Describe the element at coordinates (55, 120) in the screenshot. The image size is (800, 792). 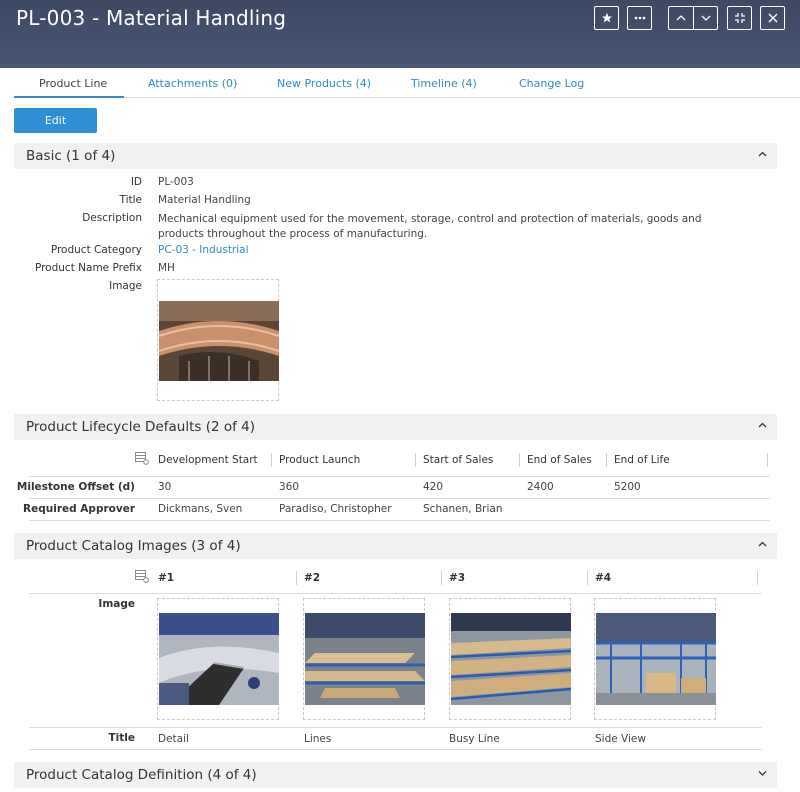
I see `edit-button: Edit` at that location.